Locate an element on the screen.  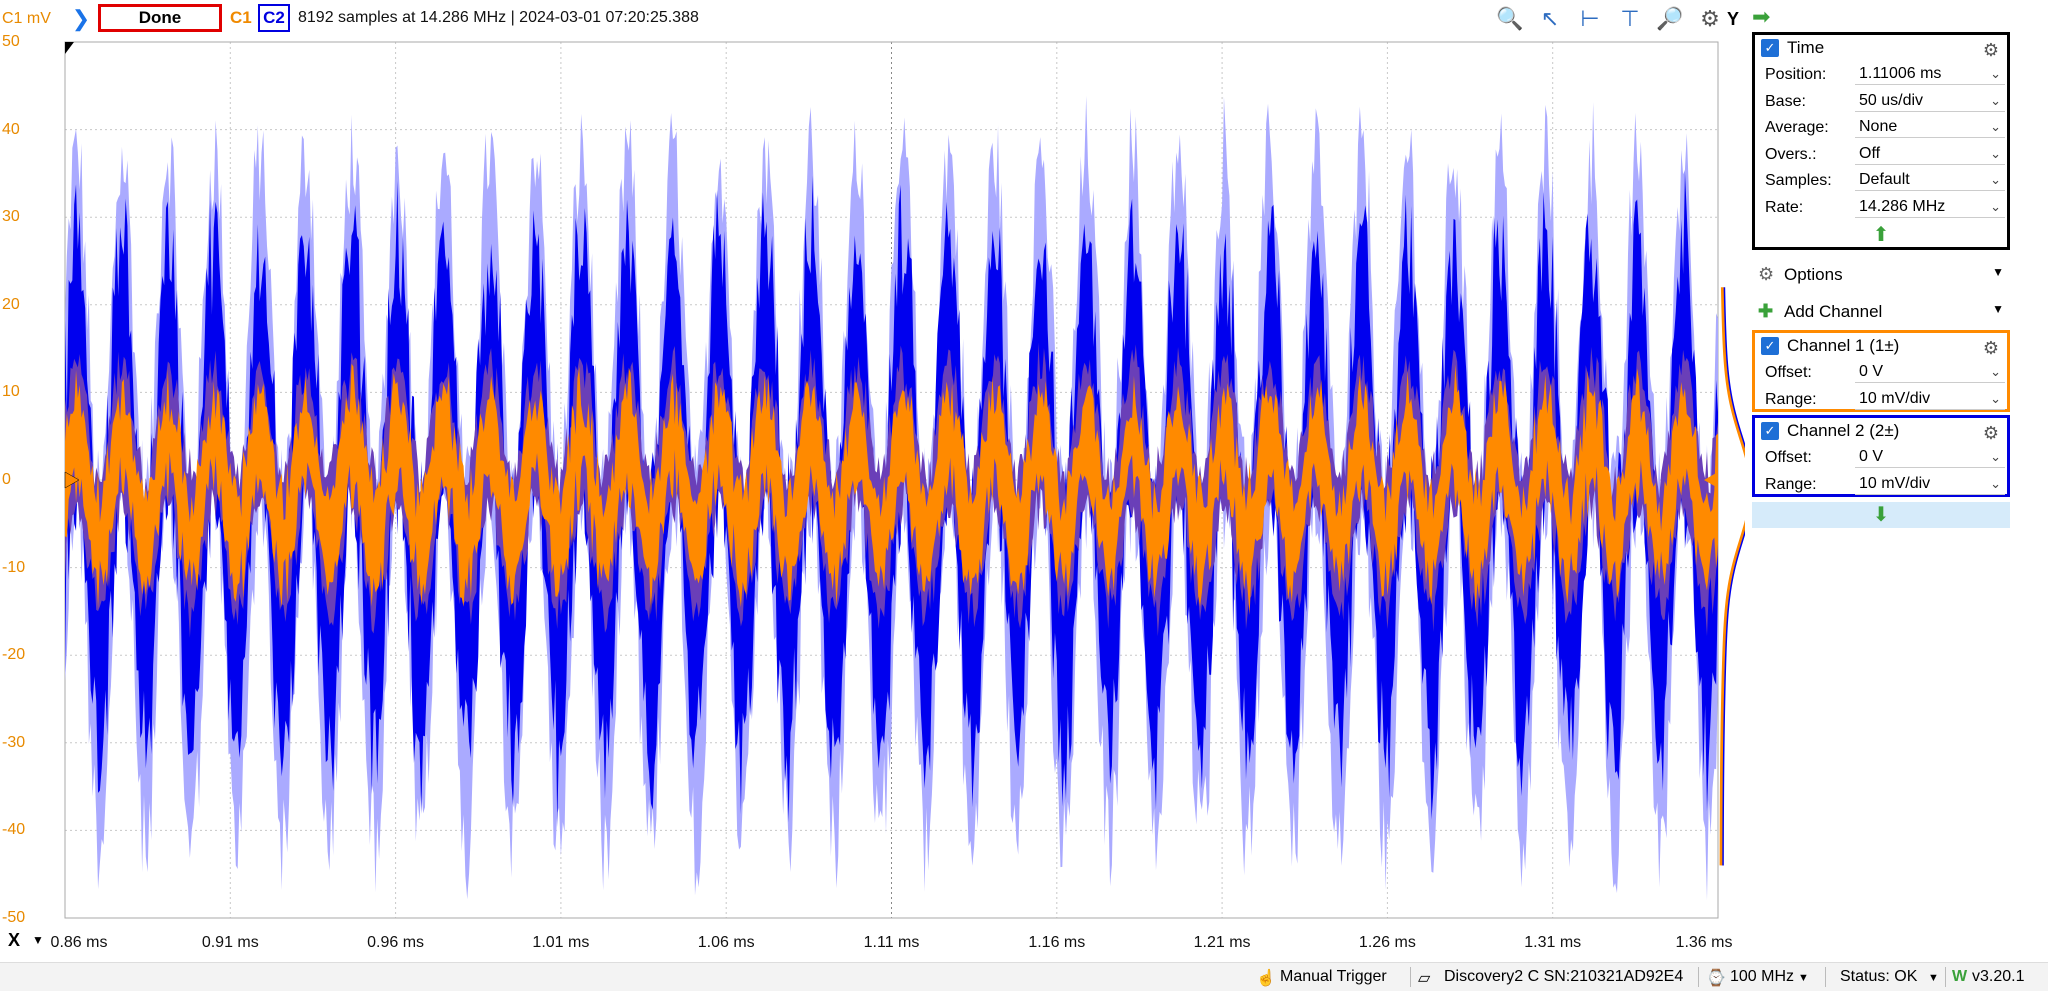
zoom-out-icon: 🔎 is located at coordinates (1670, 19).